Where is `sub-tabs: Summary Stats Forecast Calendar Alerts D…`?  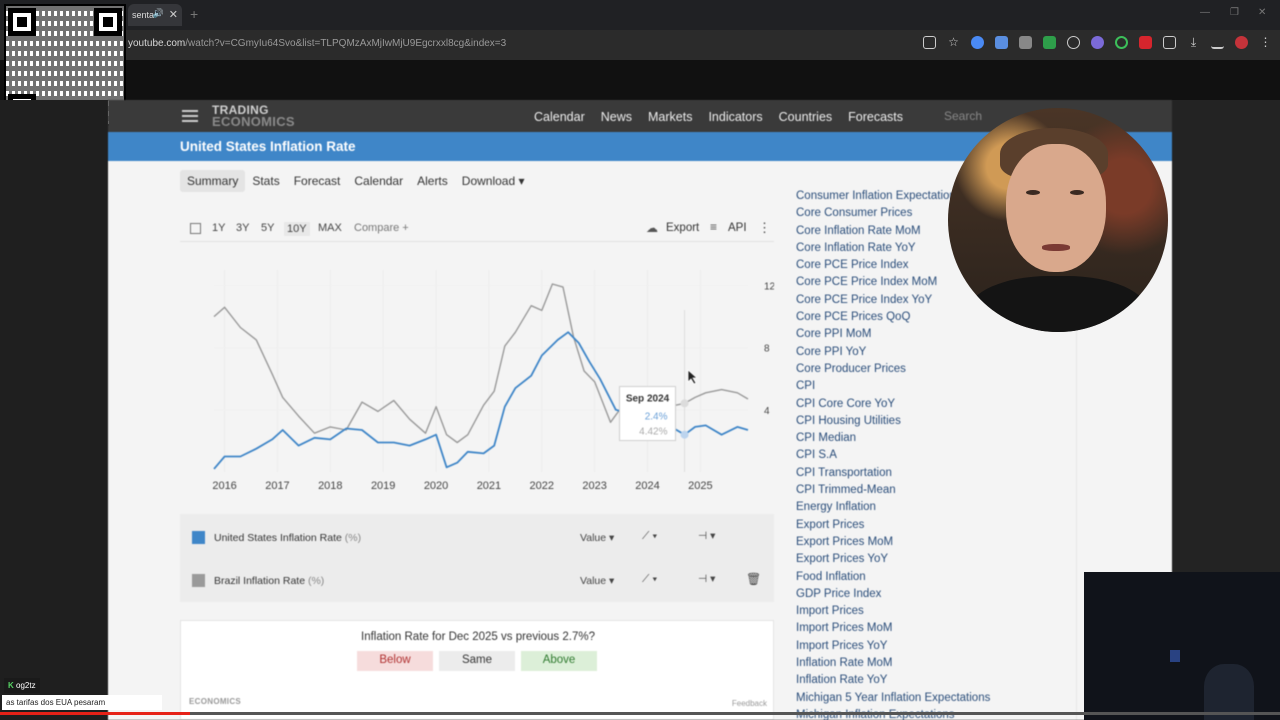 sub-tabs: Summary Stats Forecast Calendar Alerts D… is located at coordinates (356, 181).